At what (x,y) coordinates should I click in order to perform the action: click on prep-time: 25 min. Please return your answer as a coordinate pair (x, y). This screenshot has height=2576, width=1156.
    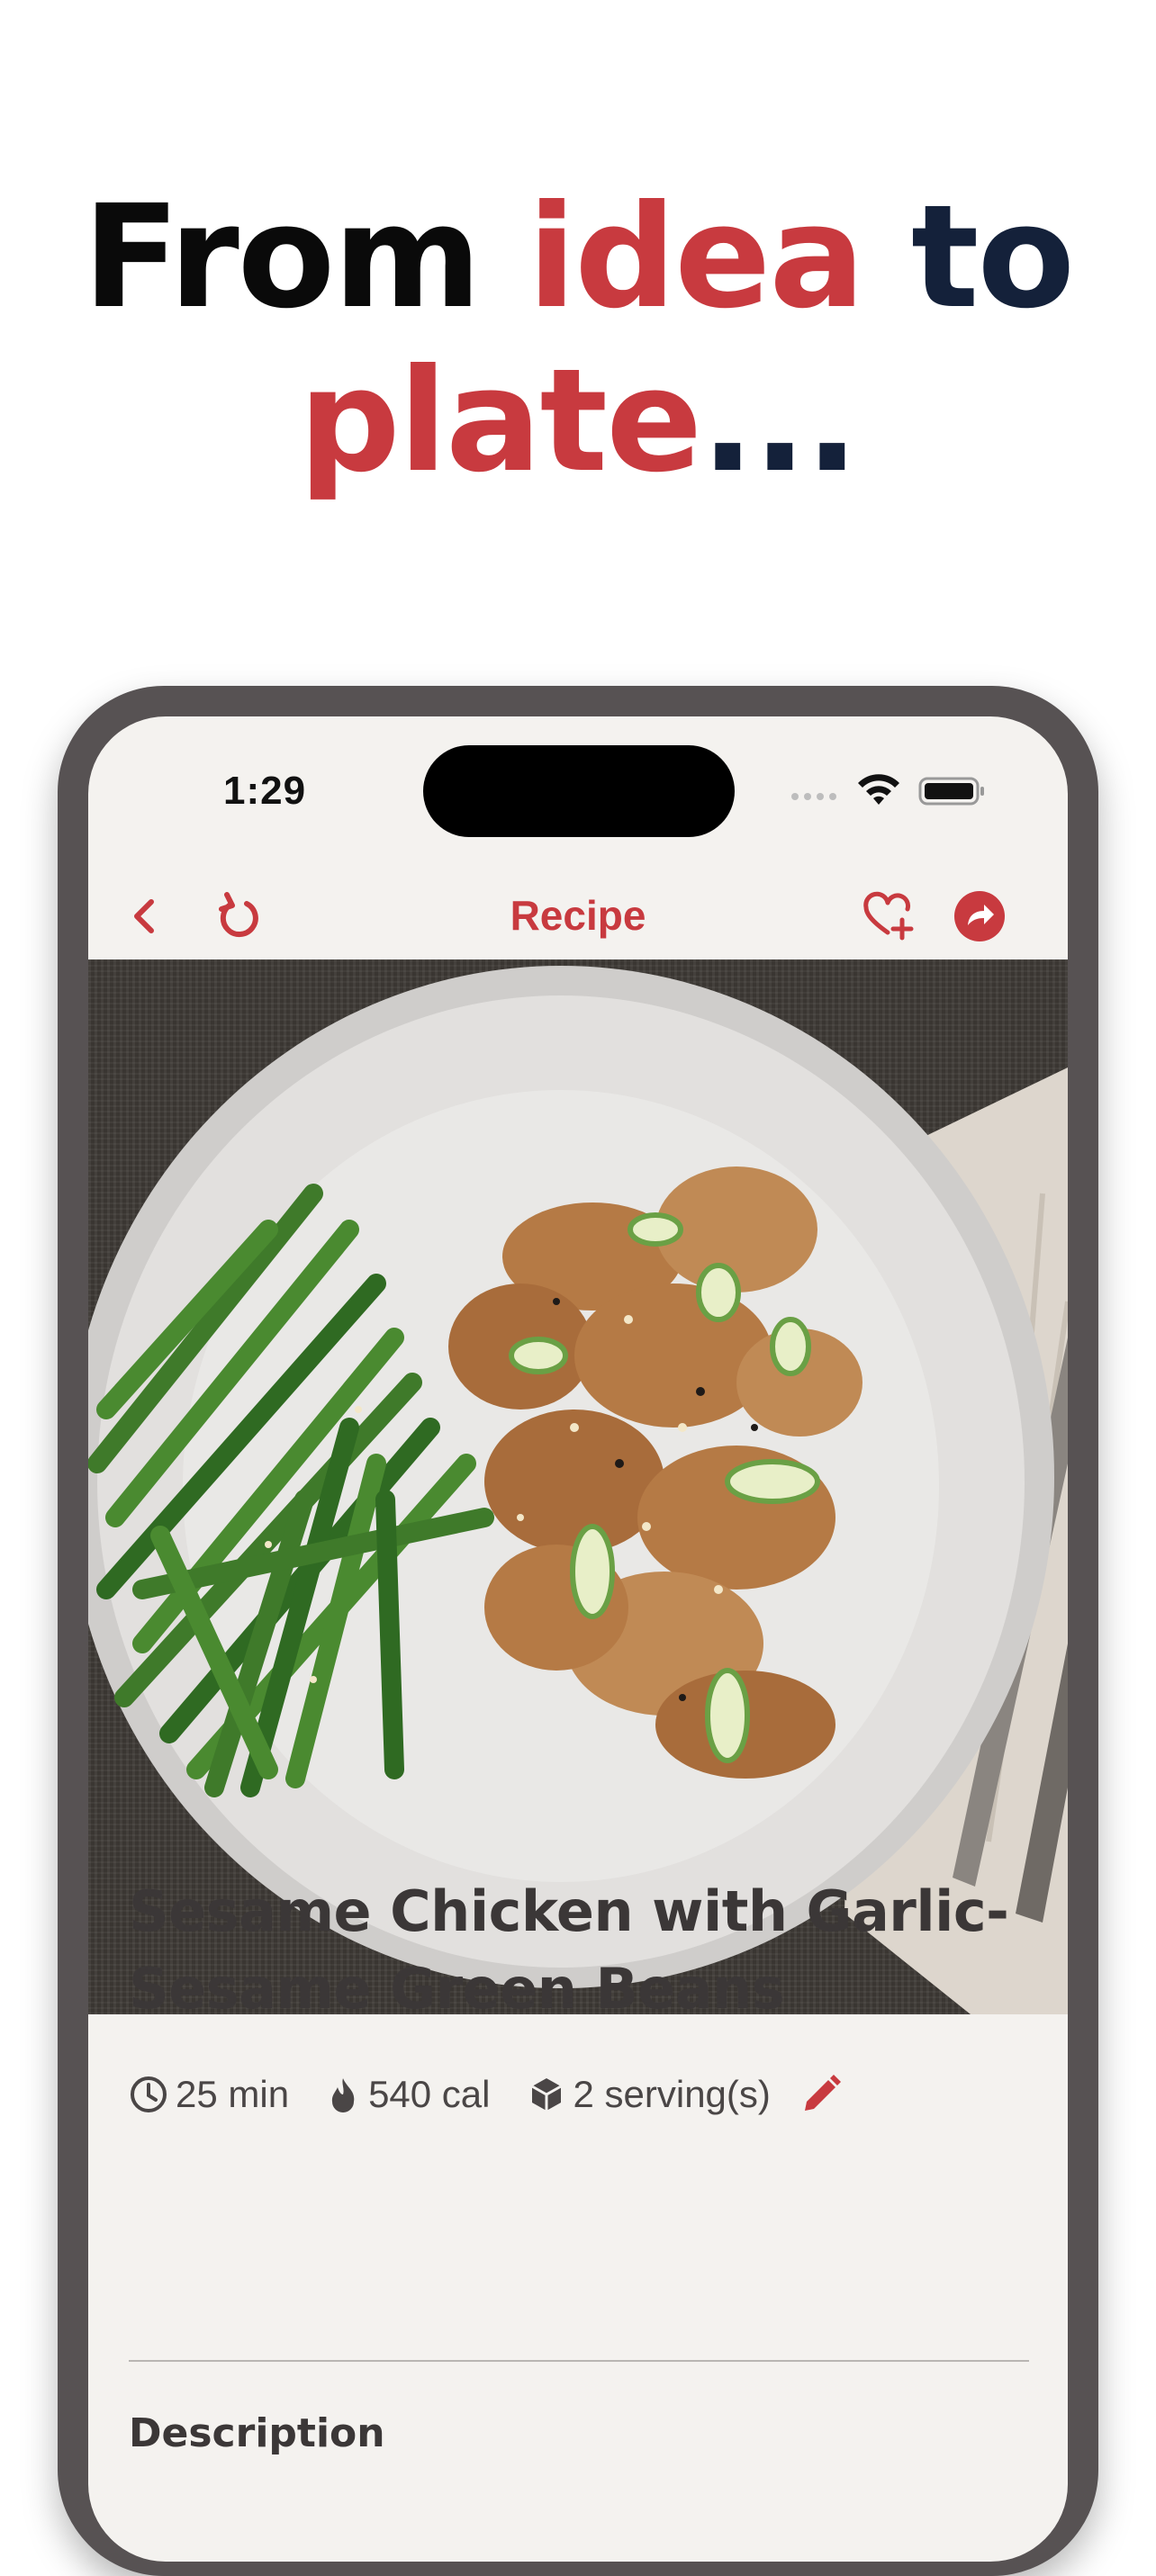
    Looking at the image, I should click on (209, 2094).